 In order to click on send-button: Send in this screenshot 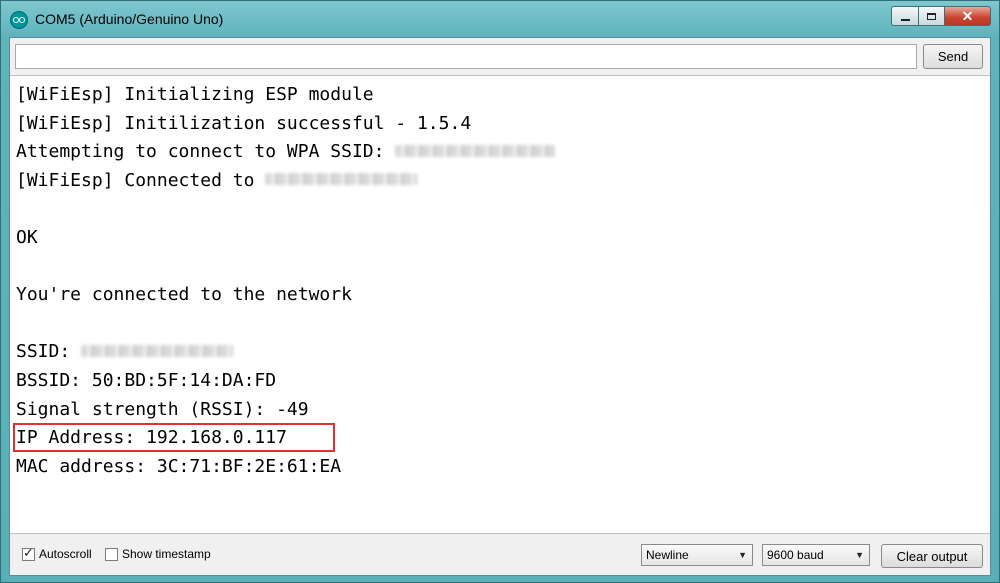, I will do `click(953, 56)`.